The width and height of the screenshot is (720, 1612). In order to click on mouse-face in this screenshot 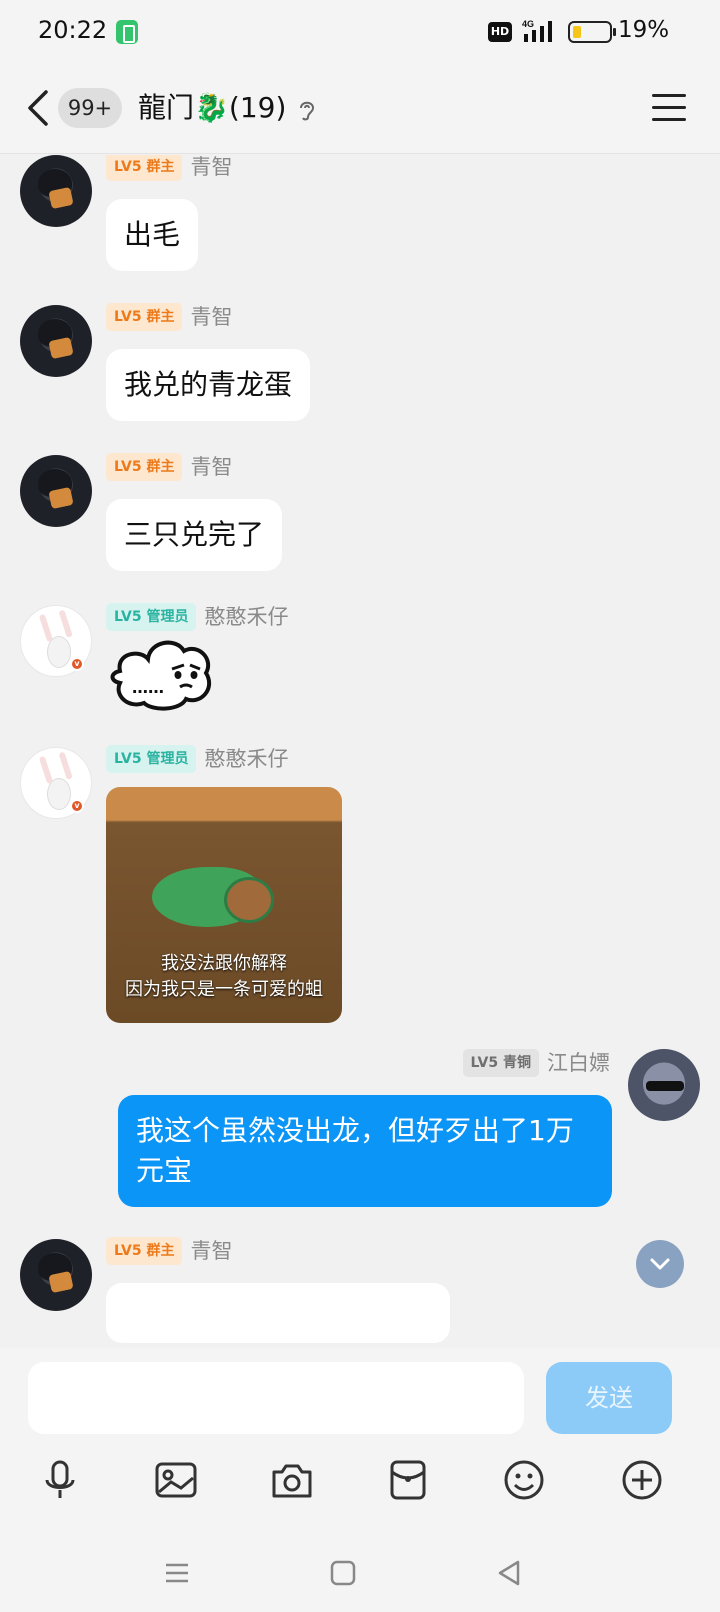, I will do `click(249, 900)`.